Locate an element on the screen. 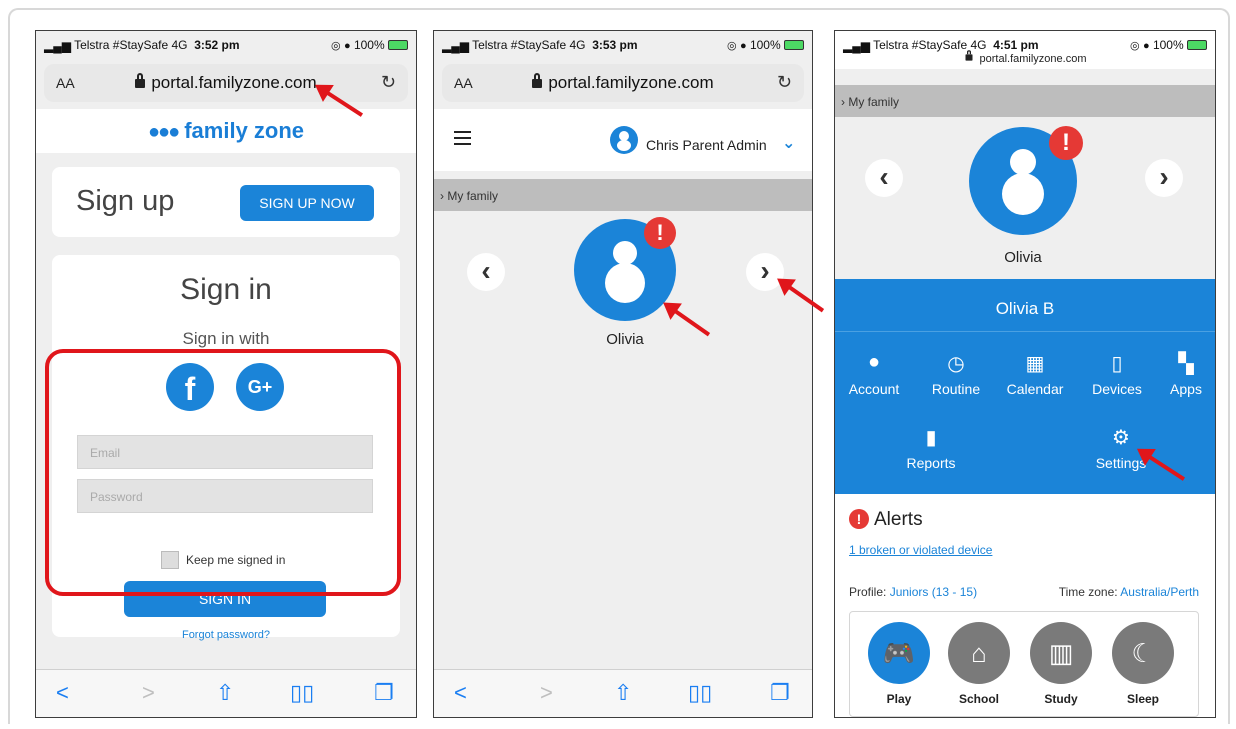 Image resolution: width=1236 pixels, height=729 pixels. timezone-link: Australia/Perth is located at coordinates (1159, 592).